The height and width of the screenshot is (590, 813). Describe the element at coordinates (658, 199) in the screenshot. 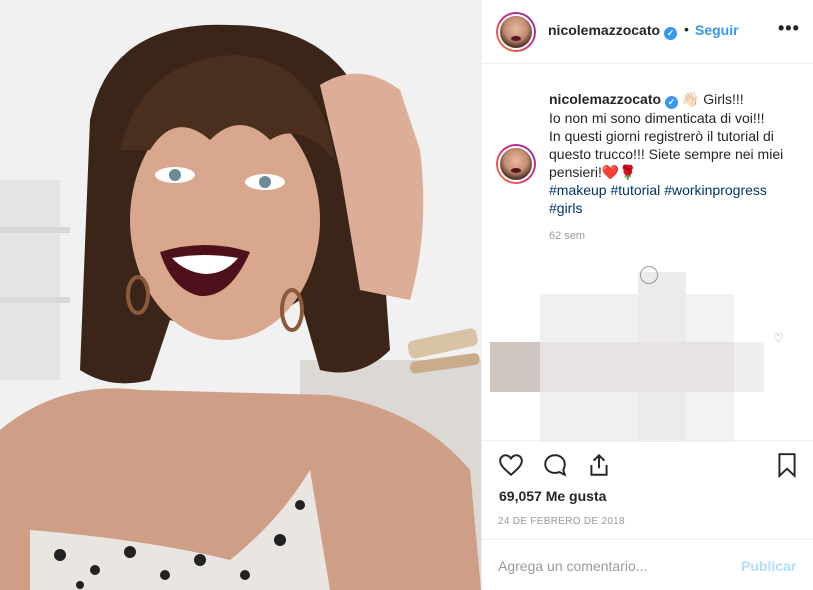

I see `hashtag-list: #makeup #tutorial #workinprogress #girls` at that location.